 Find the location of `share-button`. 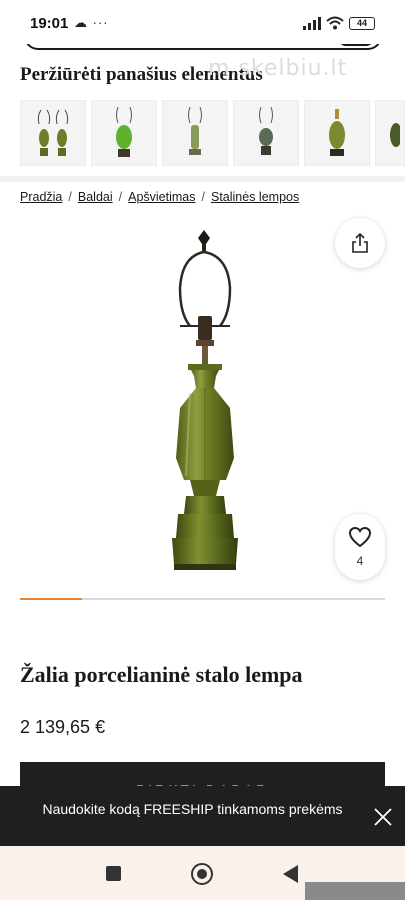

share-button is located at coordinates (360, 243).